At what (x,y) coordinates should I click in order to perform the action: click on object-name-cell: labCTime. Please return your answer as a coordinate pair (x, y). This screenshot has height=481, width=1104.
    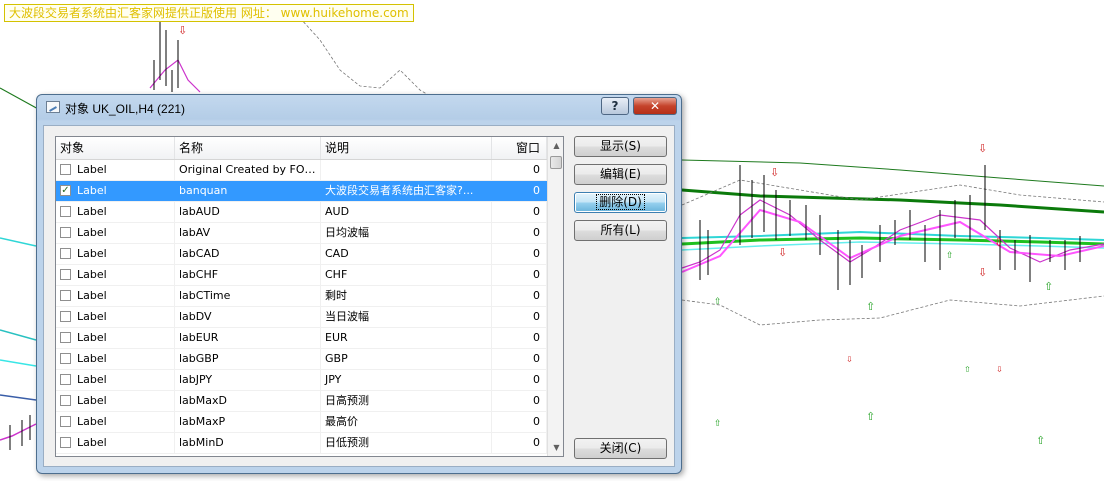
    Looking at the image, I should click on (248, 296).